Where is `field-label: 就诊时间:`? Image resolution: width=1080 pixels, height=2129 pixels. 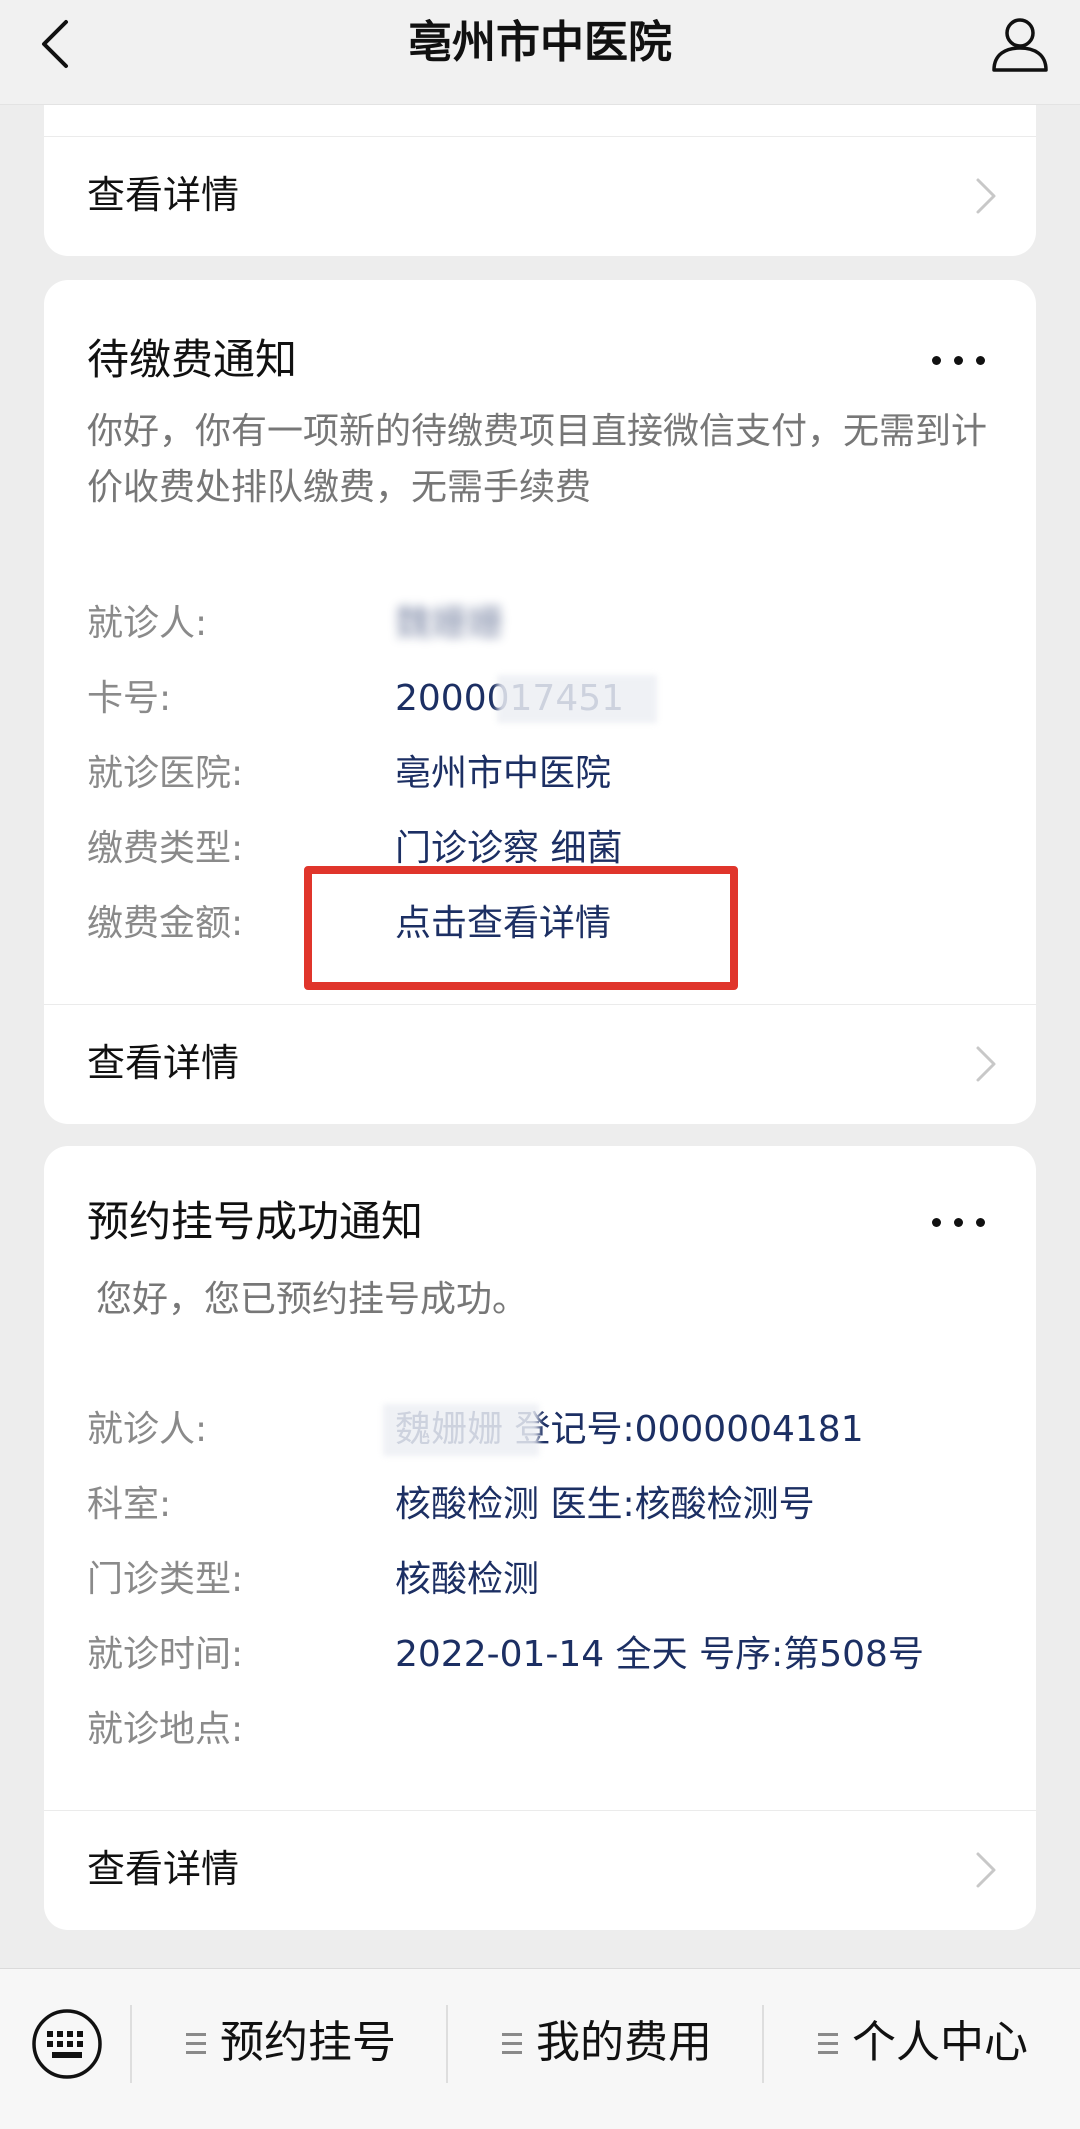 field-label: 就诊时间: is located at coordinates (165, 1654).